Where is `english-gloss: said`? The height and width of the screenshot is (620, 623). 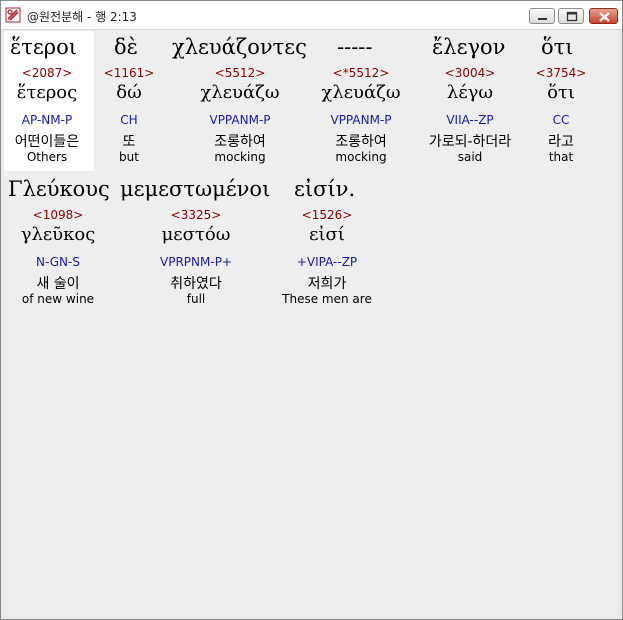
english-gloss: said is located at coordinates (470, 157).